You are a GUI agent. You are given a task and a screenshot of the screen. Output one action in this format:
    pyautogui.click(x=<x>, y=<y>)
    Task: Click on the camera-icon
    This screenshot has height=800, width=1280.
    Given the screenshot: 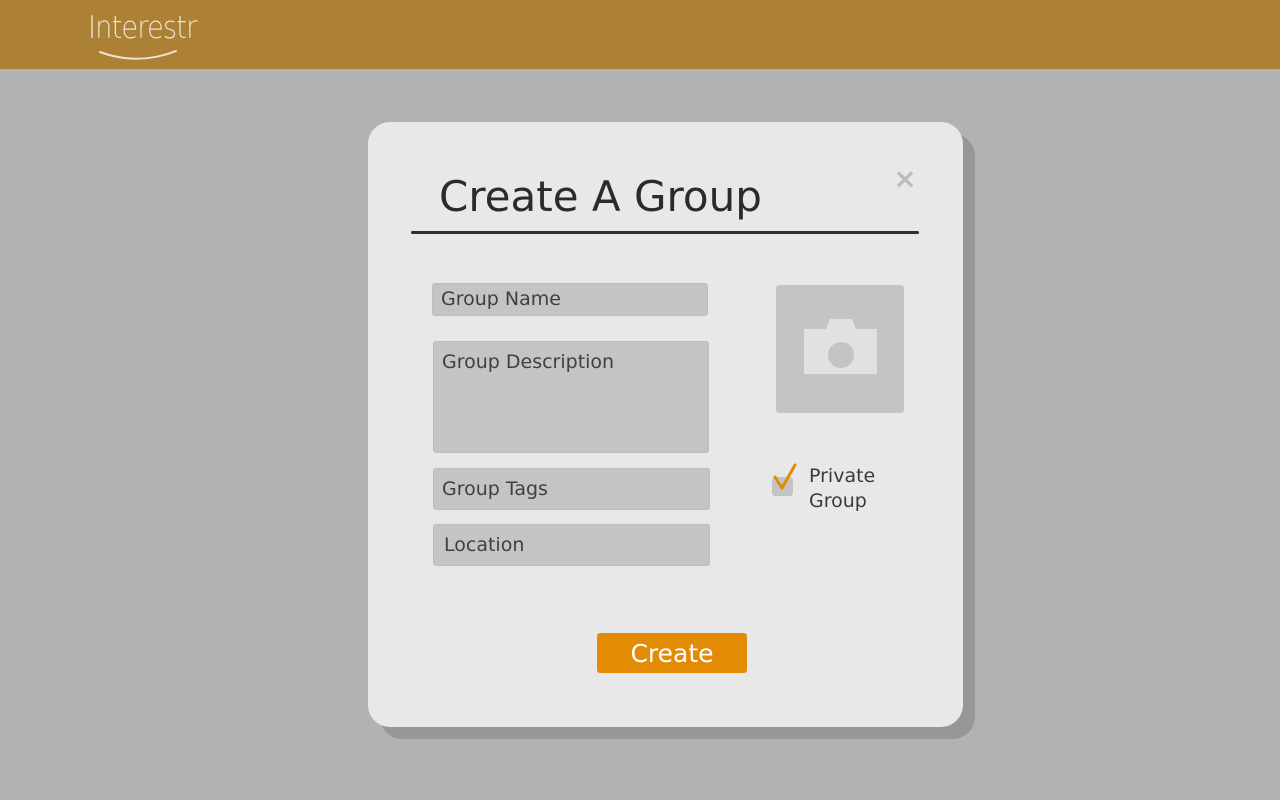 What is the action you would take?
    pyautogui.click(x=840, y=346)
    